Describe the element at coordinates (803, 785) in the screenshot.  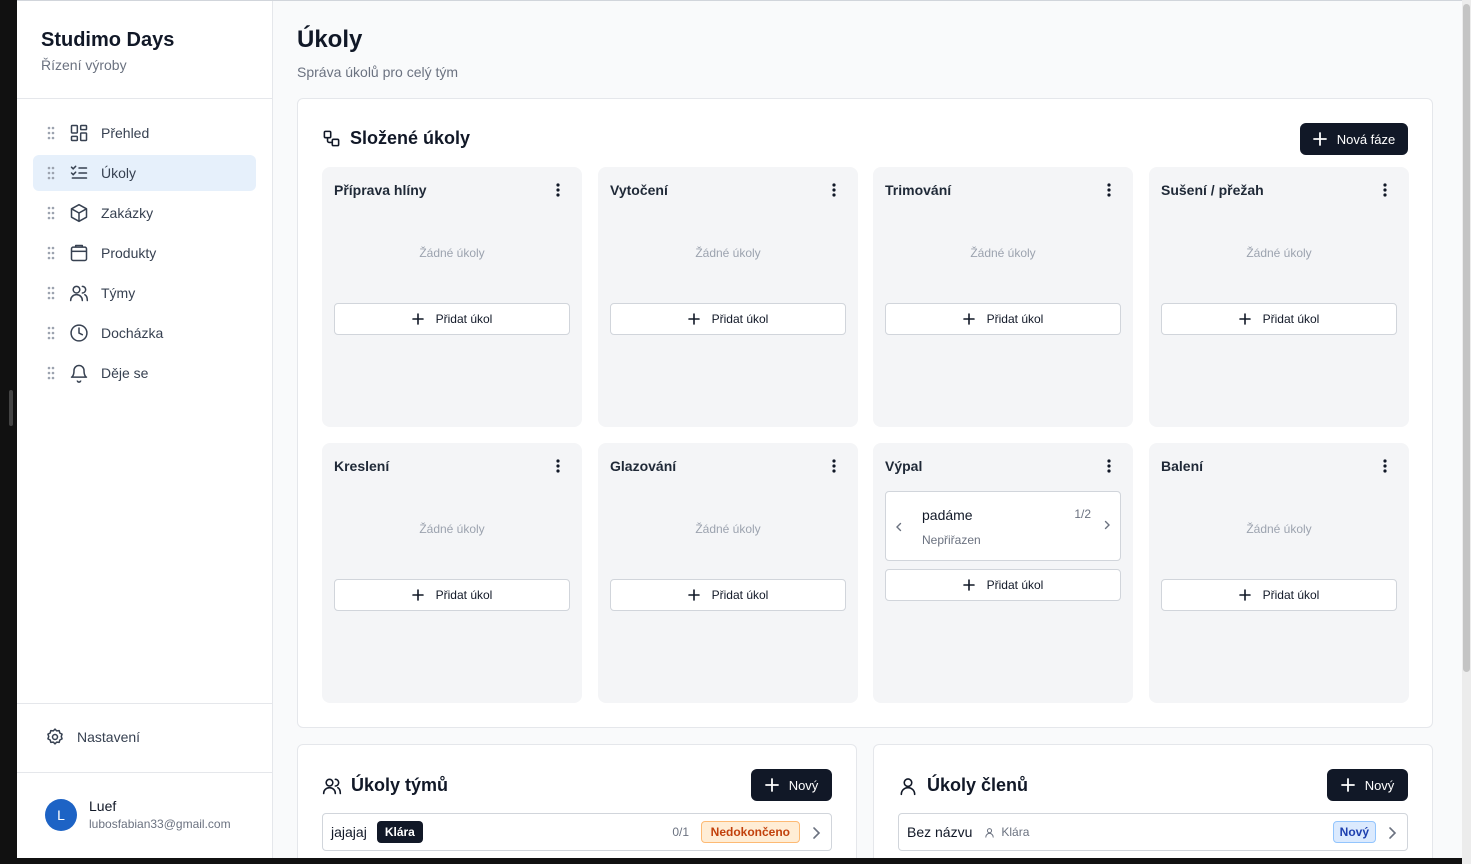
I see `new-label: Nový` at that location.